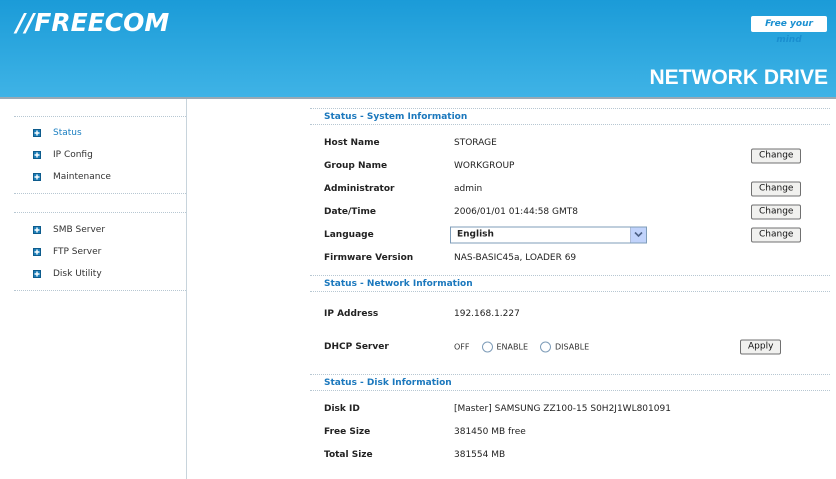 The image size is (836, 479). What do you see at coordinates (484, 165) in the screenshot?
I see `group-name-value: WORKGROUP` at bounding box center [484, 165].